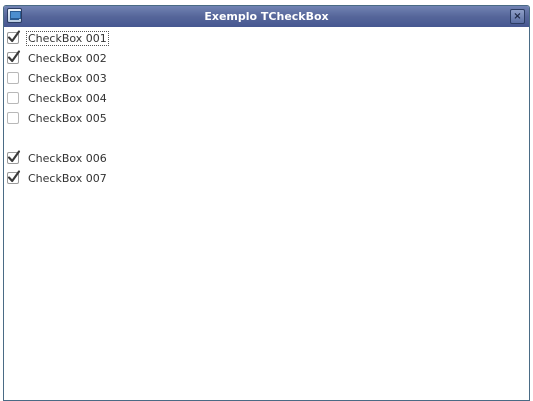 The height and width of the screenshot is (401, 533). Describe the element at coordinates (517, 16) in the screenshot. I see `close-button: ×` at that location.